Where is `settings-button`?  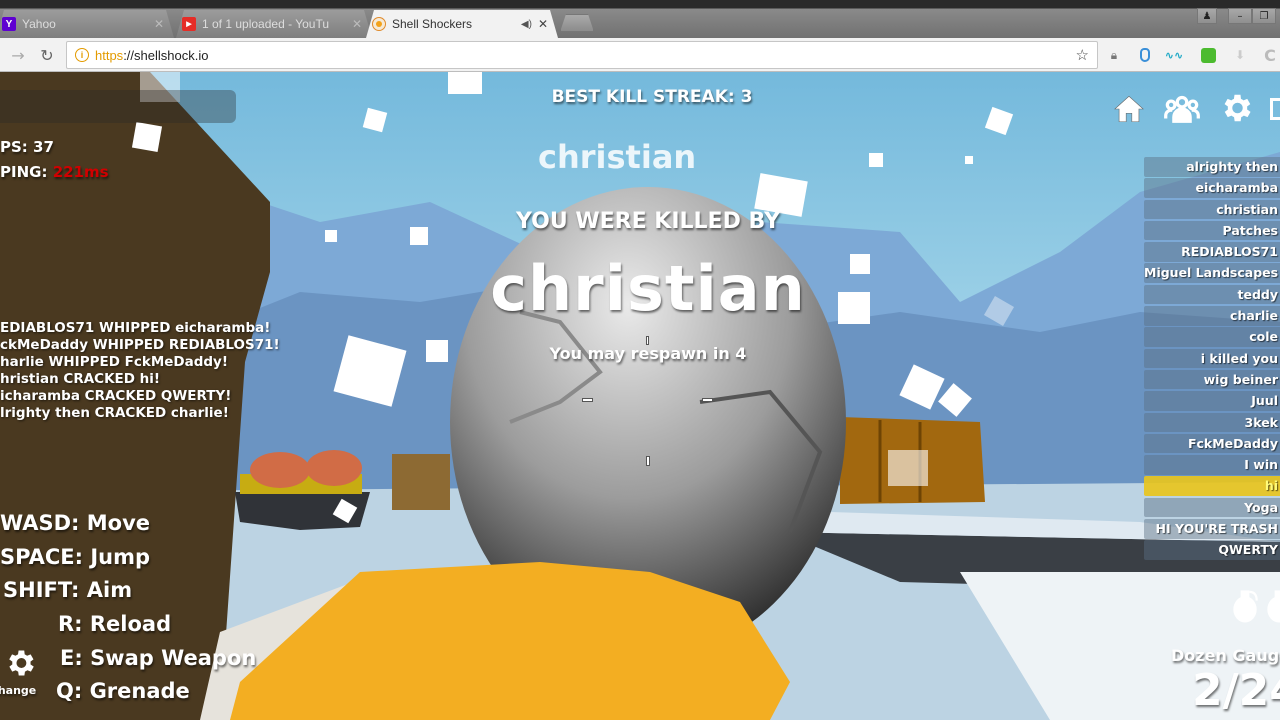 settings-button is located at coordinates (1235, 107).